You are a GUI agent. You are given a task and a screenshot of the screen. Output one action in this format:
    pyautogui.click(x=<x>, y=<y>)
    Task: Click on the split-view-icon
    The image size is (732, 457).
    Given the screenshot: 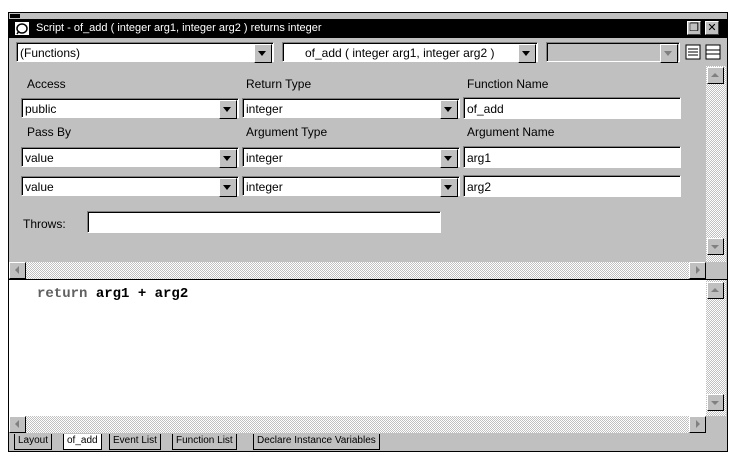 What is the action you would take?
    pyautogui.click(x=713, y=52)
    